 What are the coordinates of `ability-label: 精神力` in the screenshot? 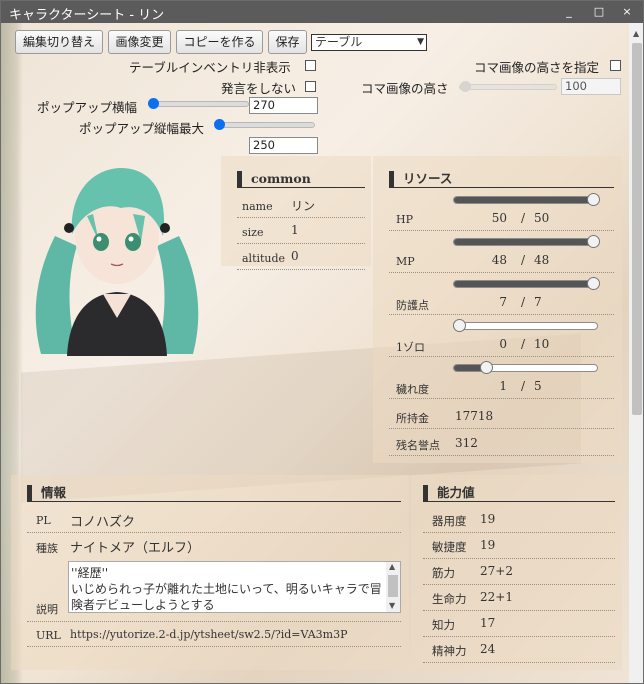 It's located at (449, 651).